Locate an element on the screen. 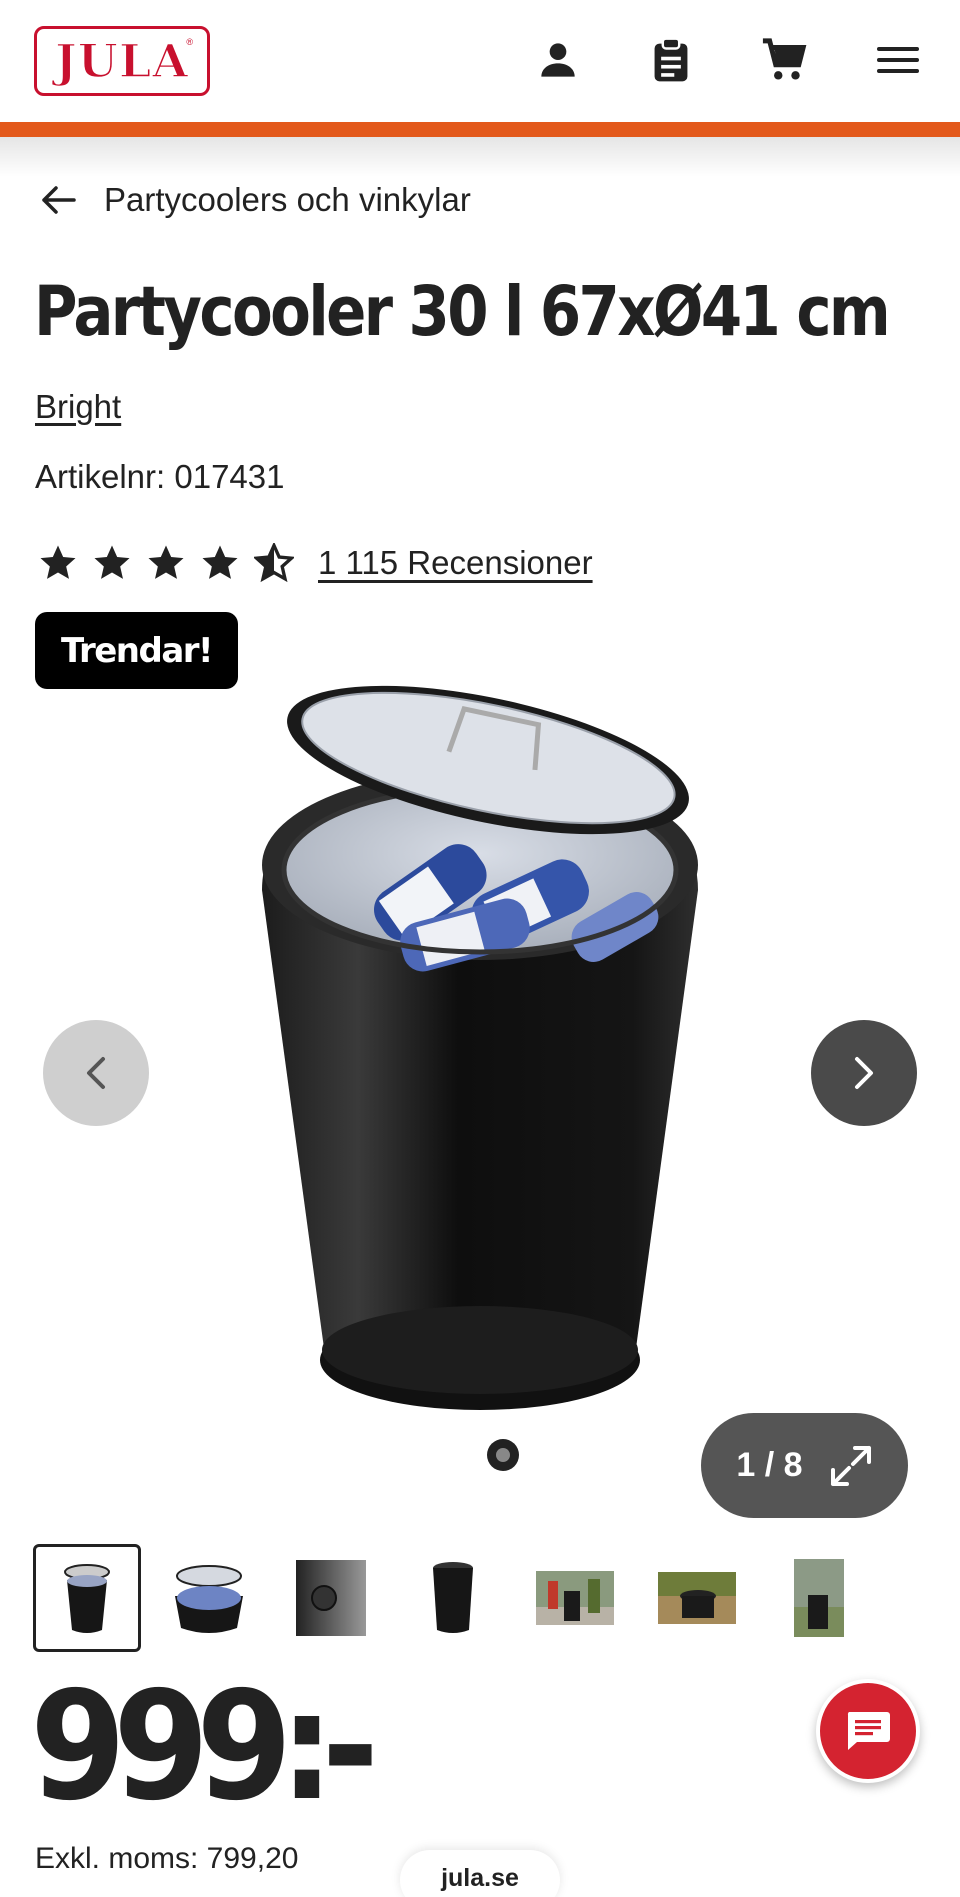 This screenshot has height=1897, width=960. domain-label: jula.se is located at coordinates (480, 1878).